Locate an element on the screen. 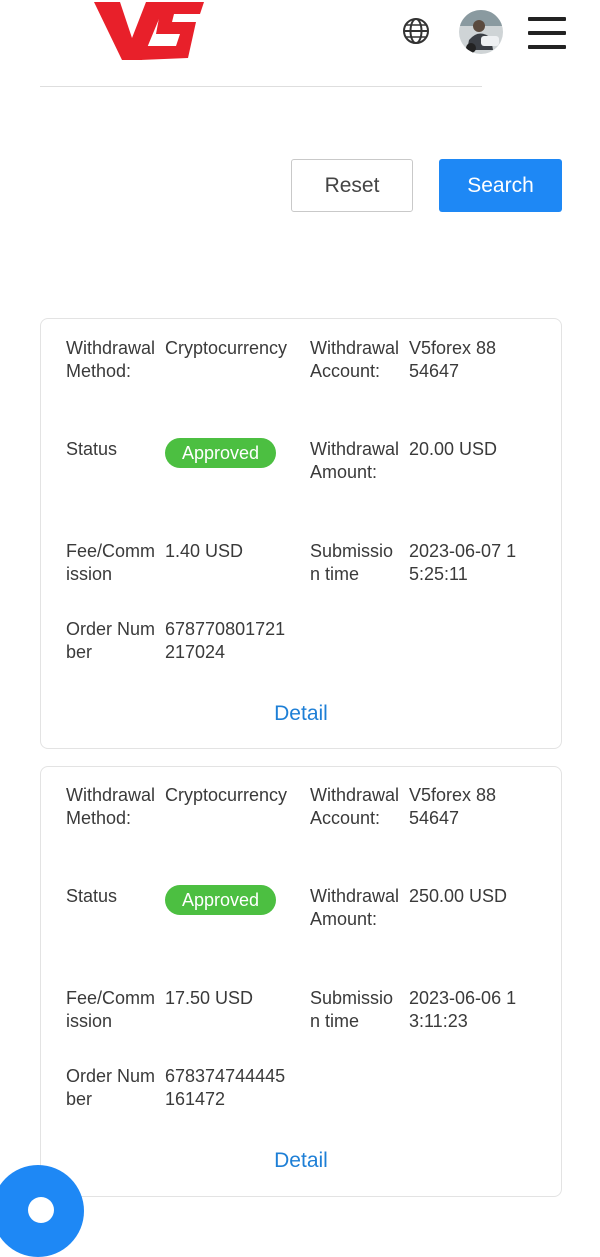  brand-logo is located at coordinates (148, 31).